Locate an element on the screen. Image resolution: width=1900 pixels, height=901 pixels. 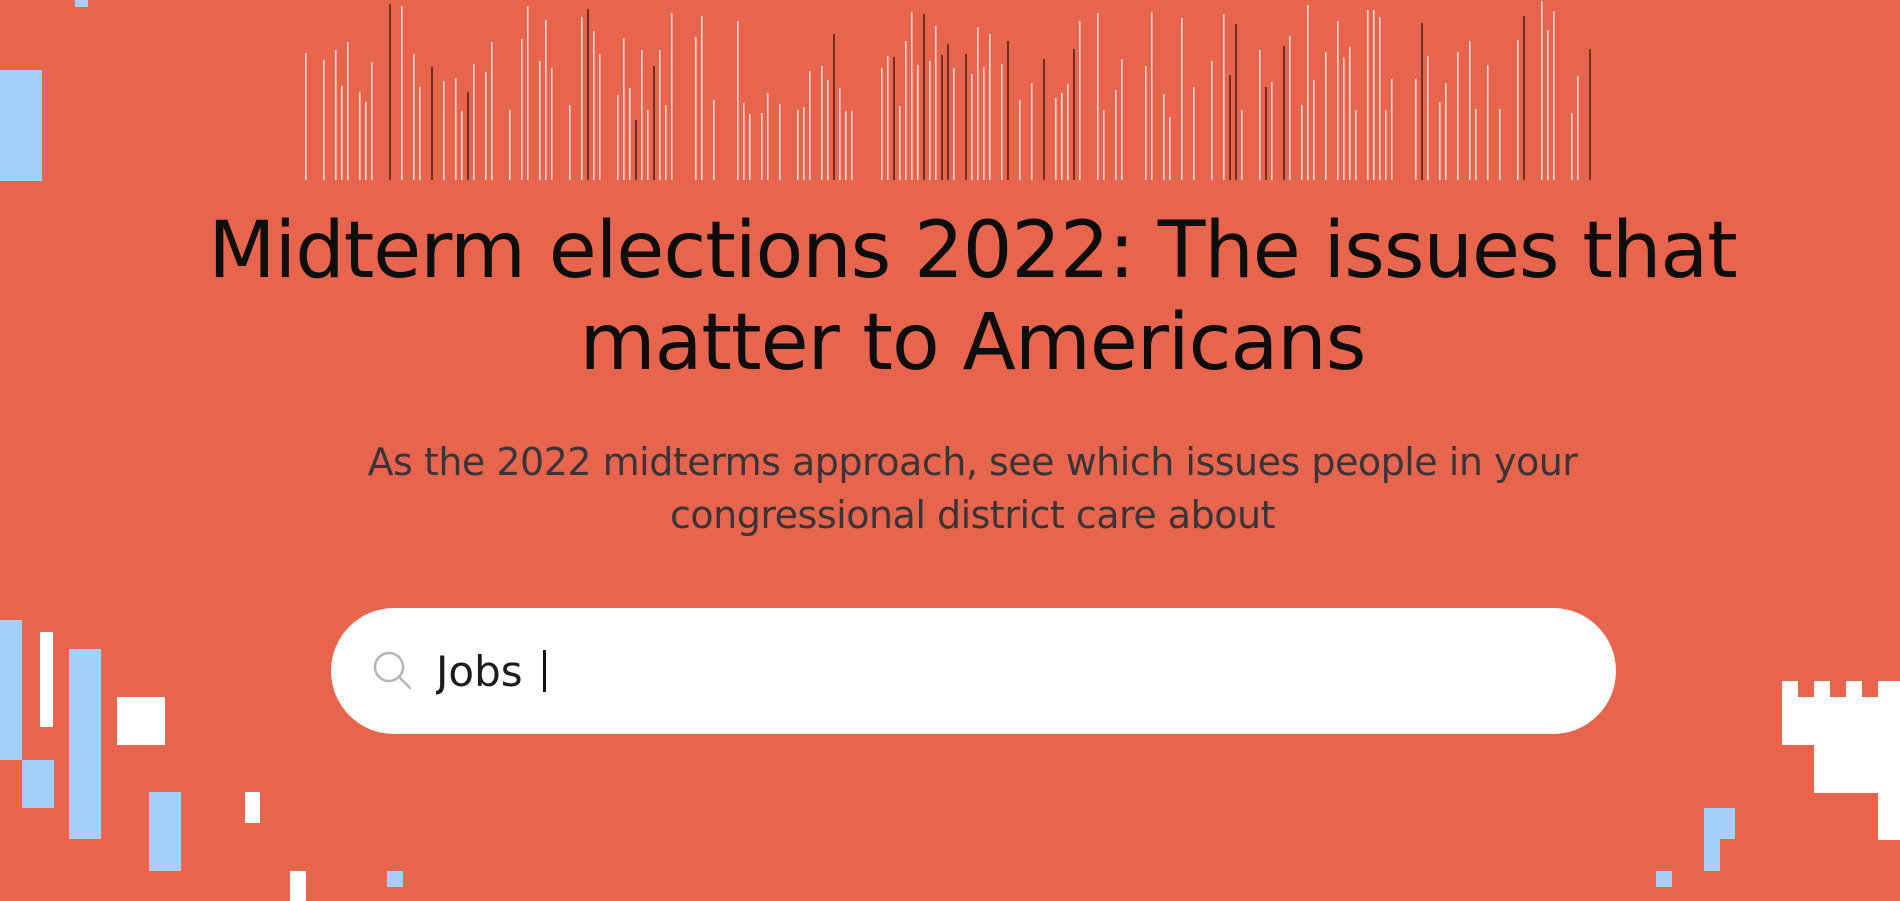
right-white-tower is located at coordinates (1857, 769).